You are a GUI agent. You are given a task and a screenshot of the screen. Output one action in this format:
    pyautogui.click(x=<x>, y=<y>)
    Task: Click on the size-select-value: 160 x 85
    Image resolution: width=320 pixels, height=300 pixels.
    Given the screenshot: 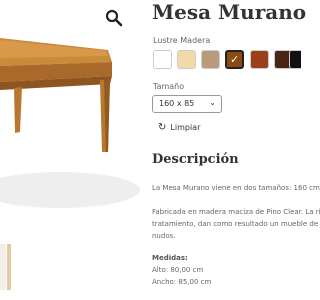 What is the action you would take?
    pyautogui.click(x=177, y=103)
    